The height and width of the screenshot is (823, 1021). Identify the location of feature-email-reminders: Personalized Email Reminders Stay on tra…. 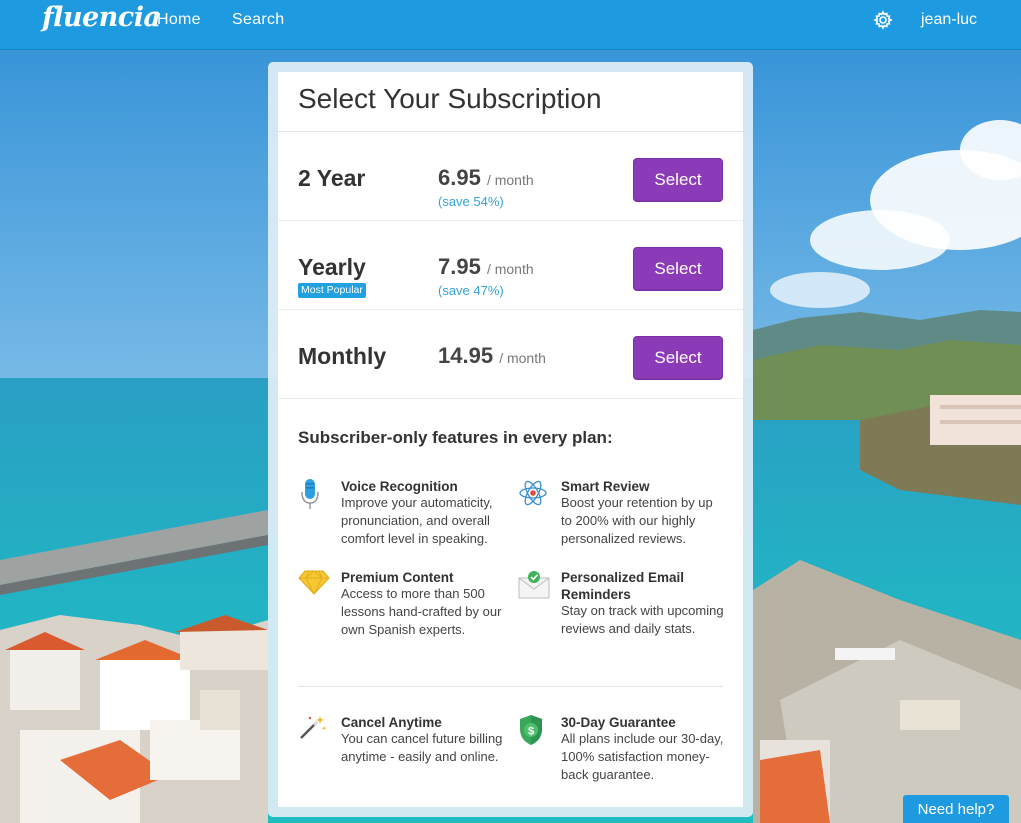
(623, 614).